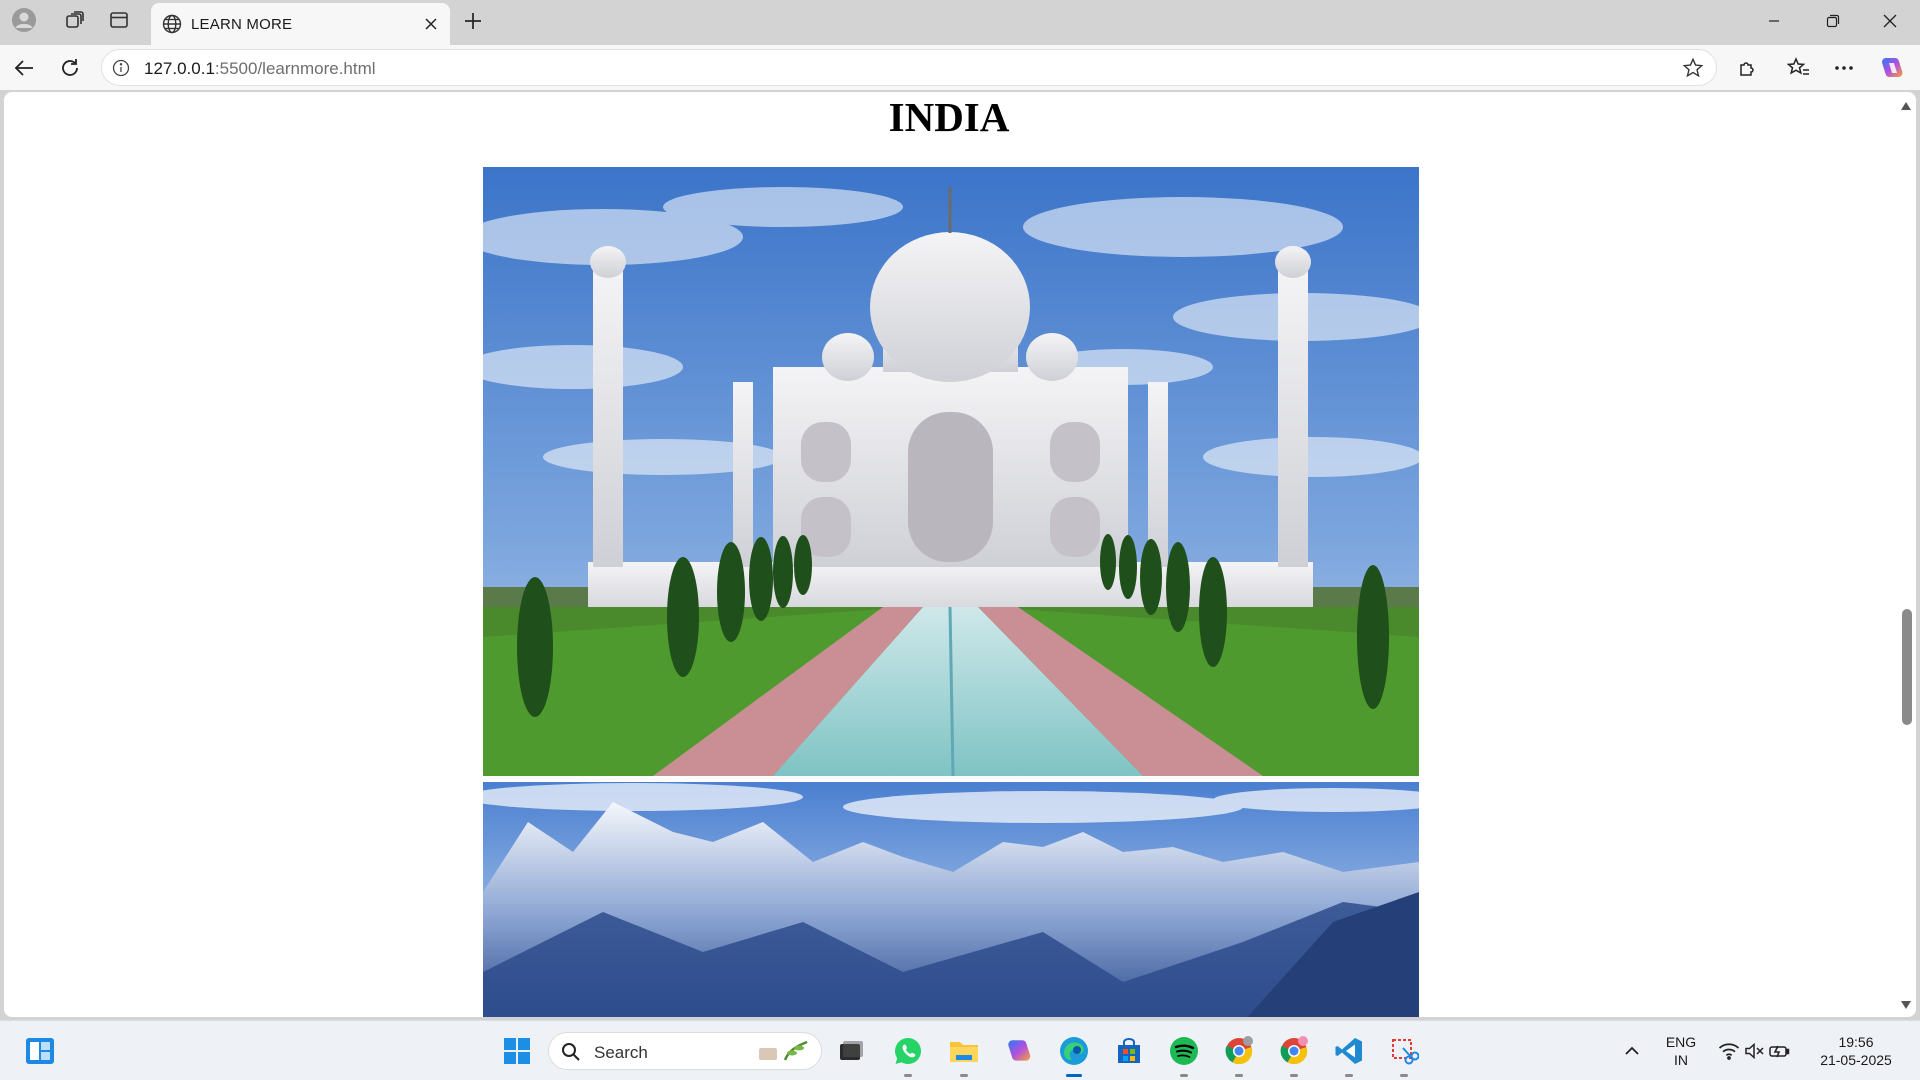 This screenshot has width=1920, height=1080. I want to click on copilot-taskbar-button, so click(1019, 1051).